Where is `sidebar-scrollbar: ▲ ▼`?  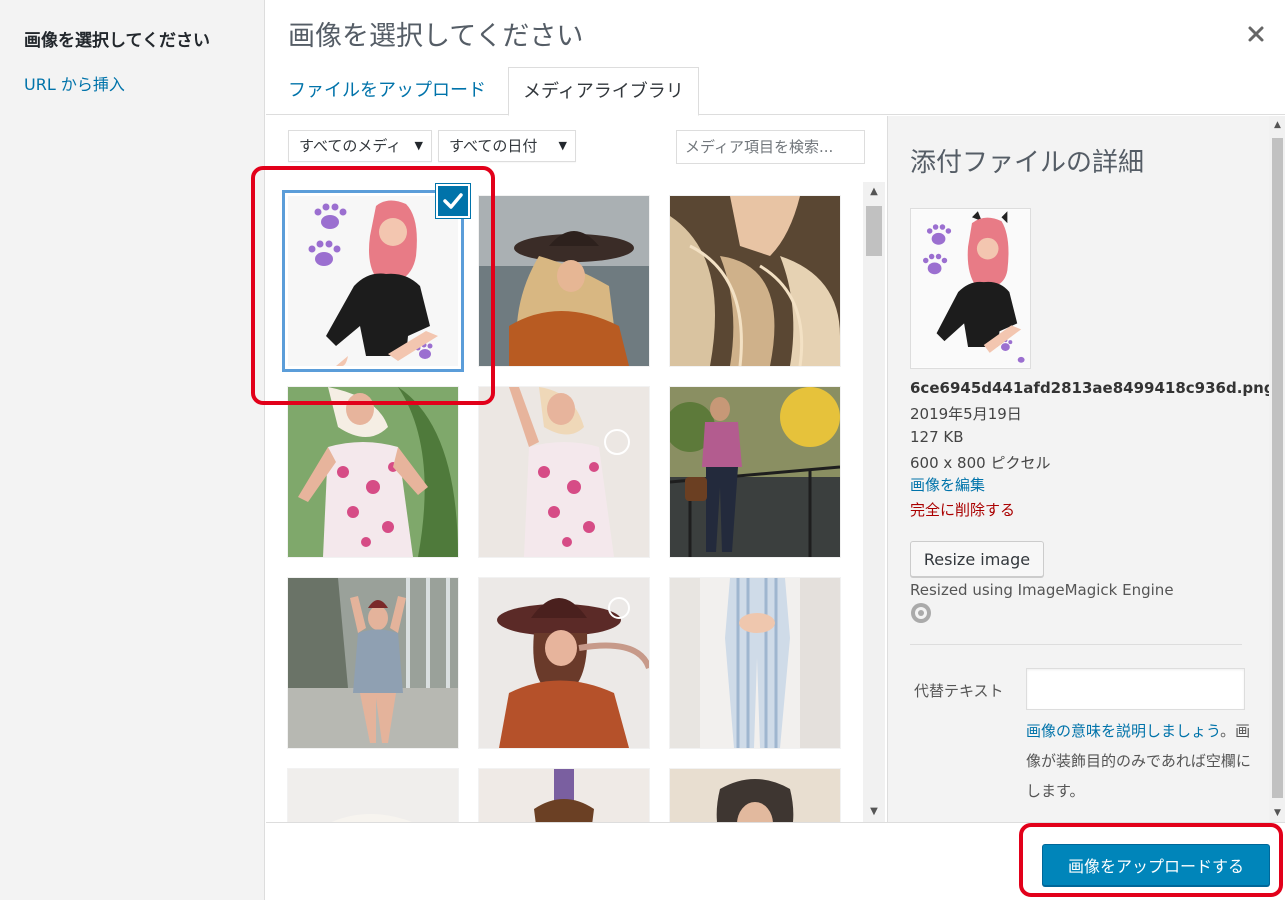
sidebar-scrollbar: ▲ ▼ is located at coordinates (1277, 469).